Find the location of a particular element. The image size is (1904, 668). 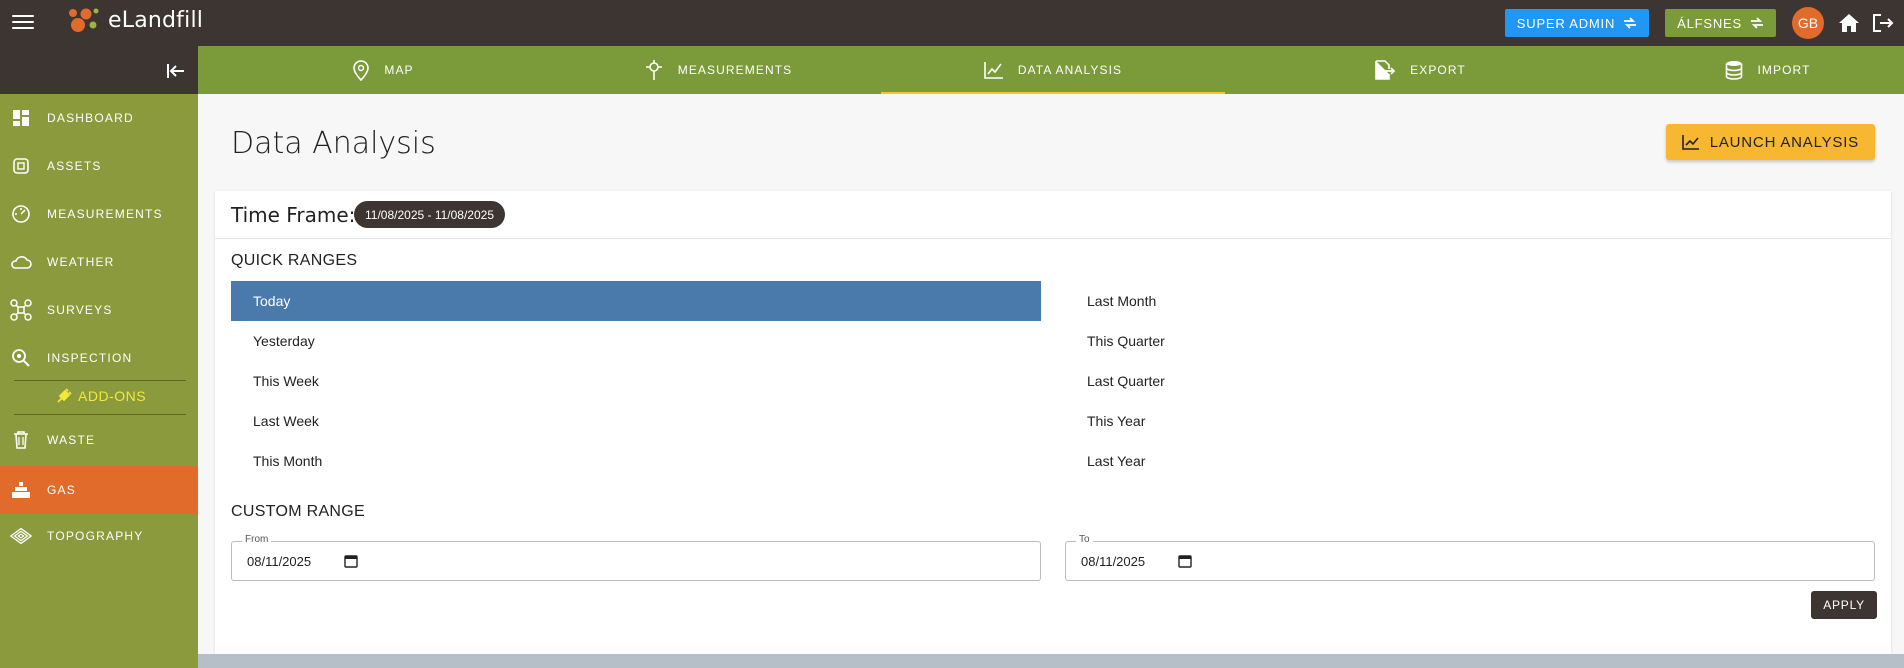

addons-label: ADD-ONS is located at coordinates (112, 396).